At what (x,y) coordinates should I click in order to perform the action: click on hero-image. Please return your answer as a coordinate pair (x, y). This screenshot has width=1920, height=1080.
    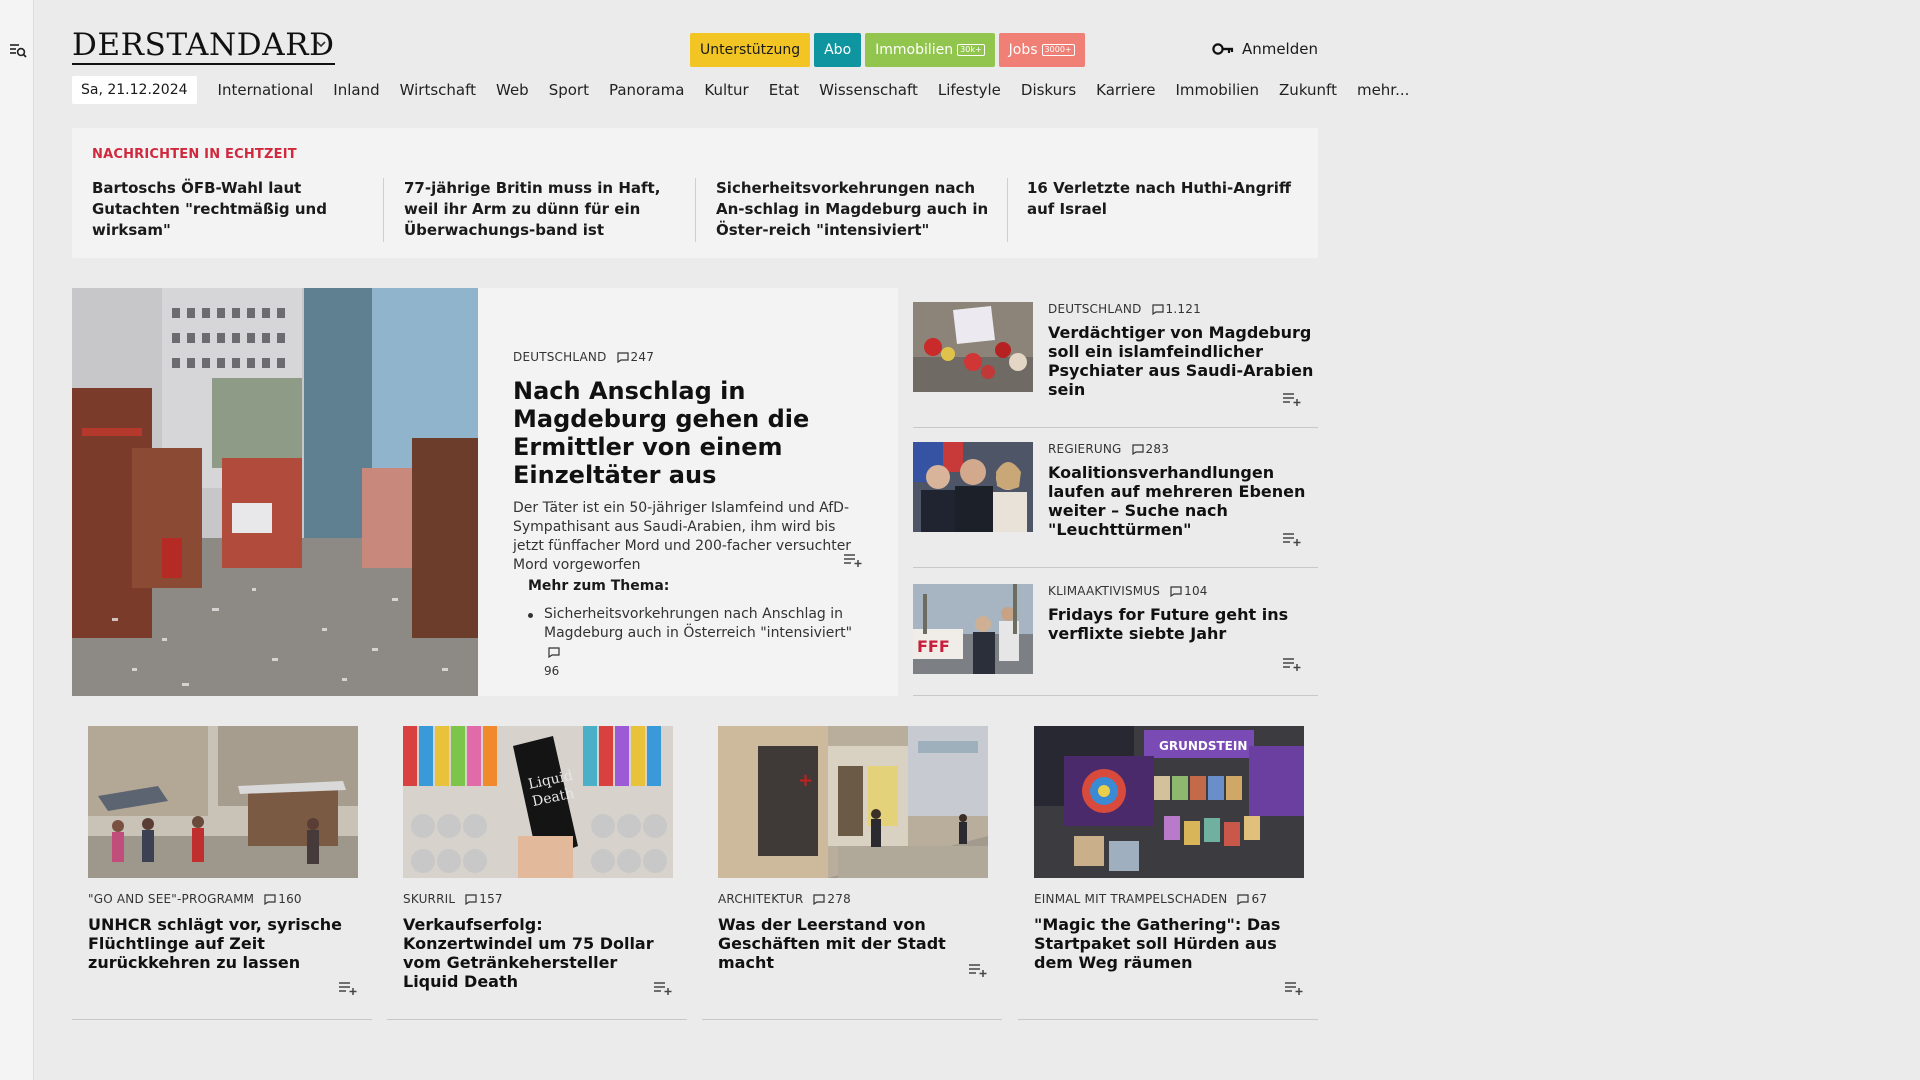
    Looking at the image, I should click on (275, 492).